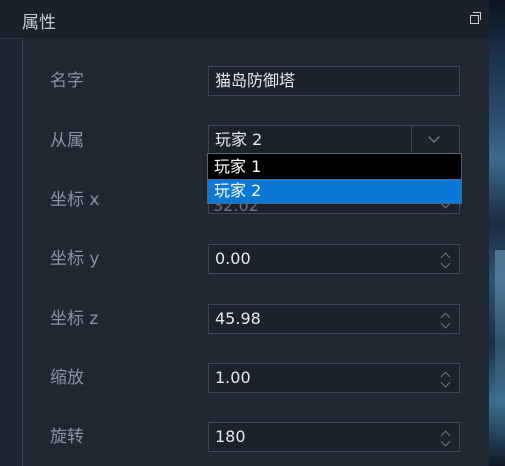 This screenshot has width=505, height=466. Describe the element at coordinates (445, 438) in the screenshot. I see `rotation-spinner-icon` at that location.